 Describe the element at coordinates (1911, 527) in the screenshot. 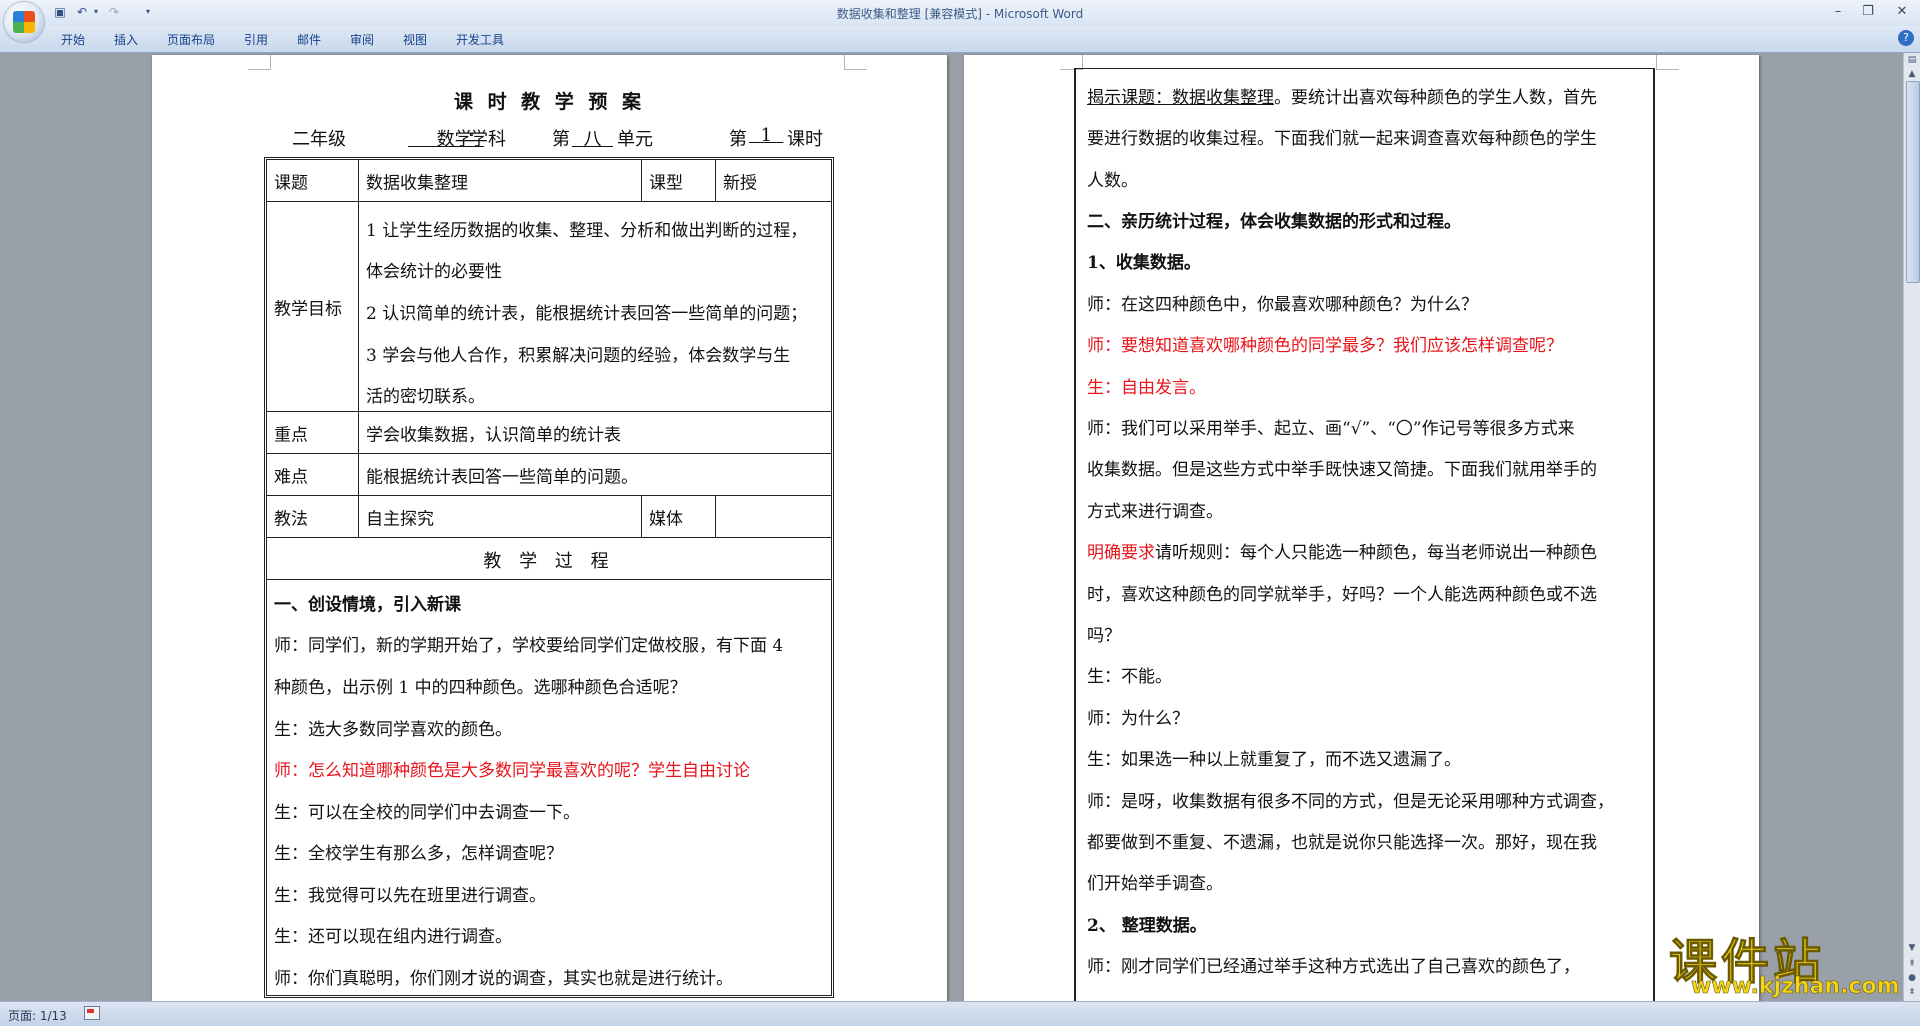

I see `vertical-scrollbar: ▤ ▲ ▼ ⇞ ● ⇟` at that location.